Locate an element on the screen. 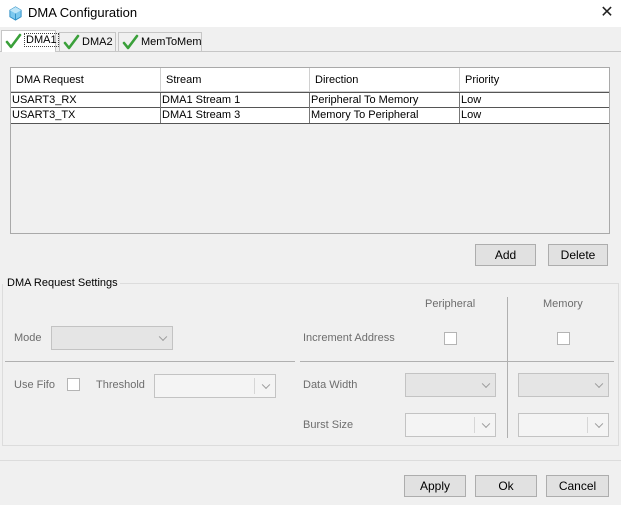 This screenshot has width=621, height=505. cell-stream: DMA1 Stream 3 is located at coordinates (235, 115).